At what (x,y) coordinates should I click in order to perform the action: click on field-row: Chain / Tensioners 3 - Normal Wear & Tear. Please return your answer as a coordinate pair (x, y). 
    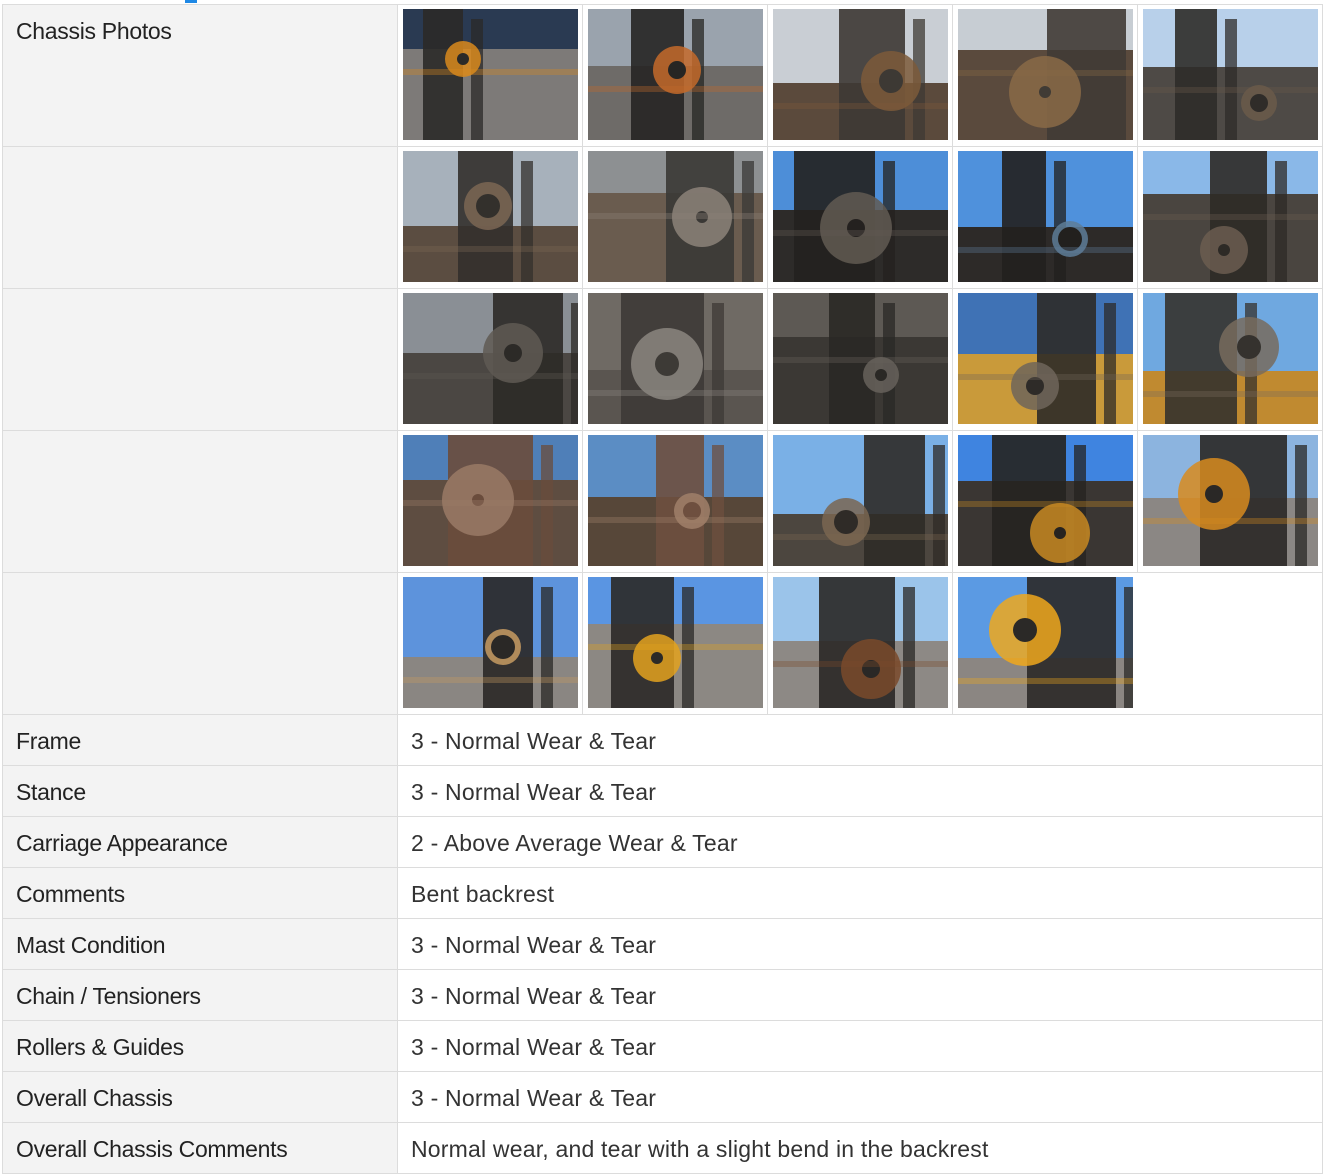
    Looking at the image, I should click on (662, 995).